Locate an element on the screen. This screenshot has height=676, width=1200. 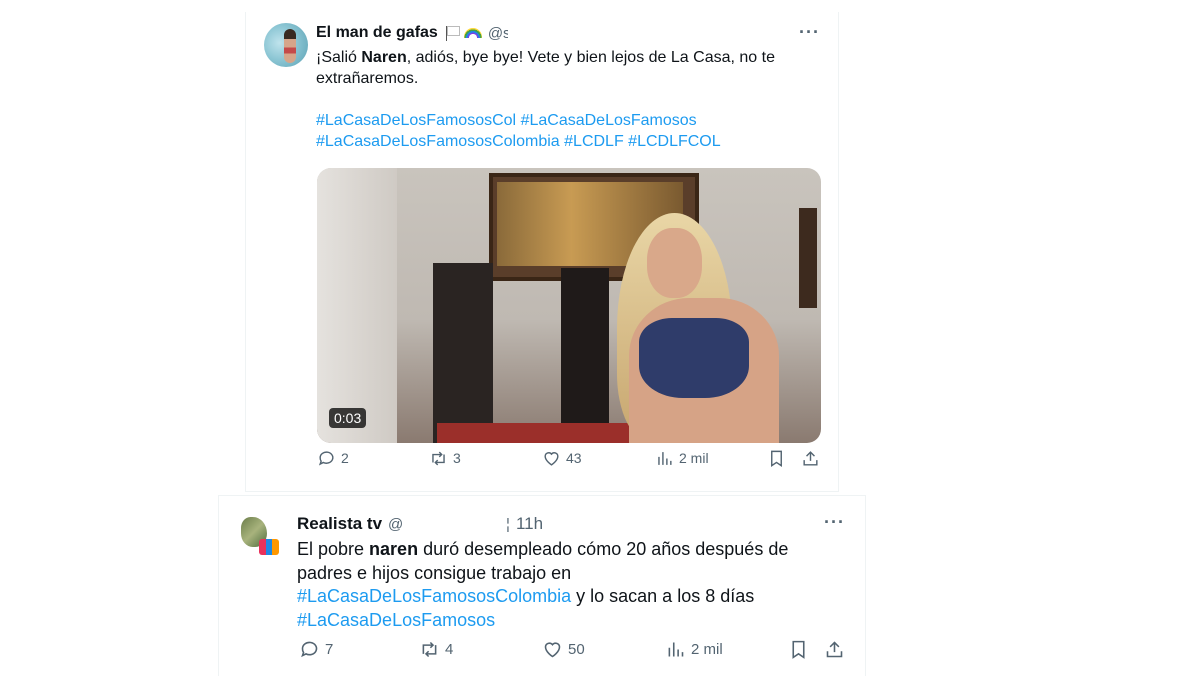
flag-icon is located at coordinates (452, 33).